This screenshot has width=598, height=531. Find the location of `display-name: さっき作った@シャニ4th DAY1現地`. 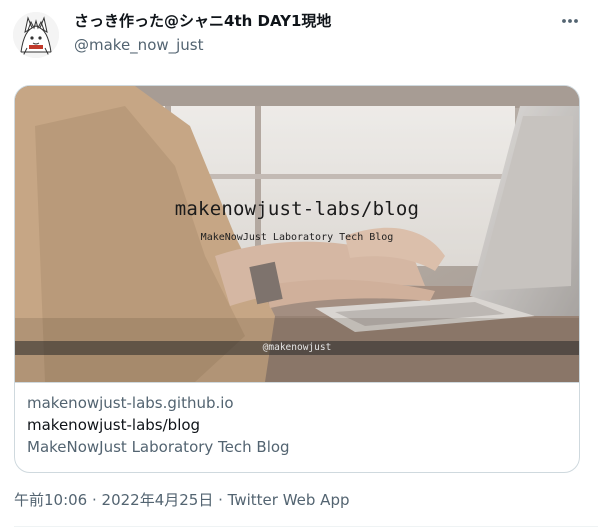

display-name: さっき作った@シャニ4th DAY1現地 is located at coordinates (202, 21).